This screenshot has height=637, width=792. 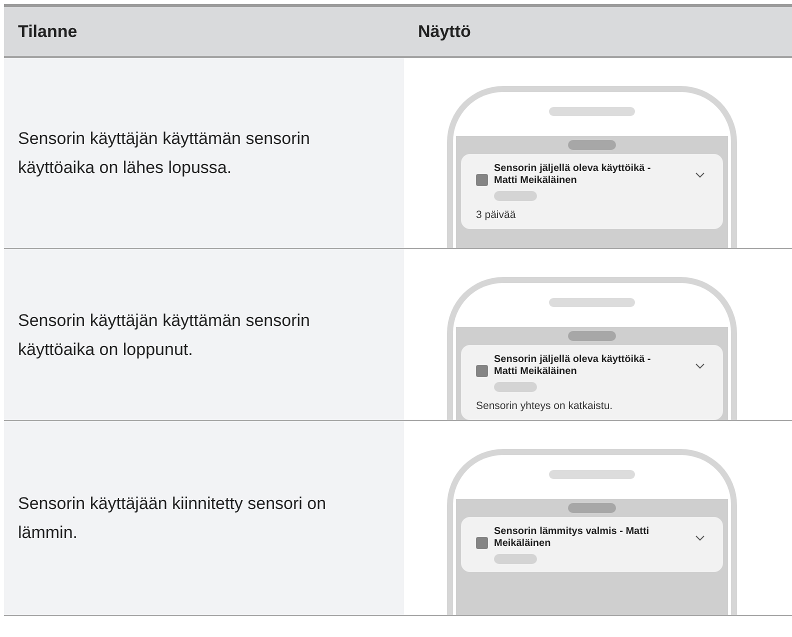 I want to click on column-header: Tilanne, so click(x=47, y=31).